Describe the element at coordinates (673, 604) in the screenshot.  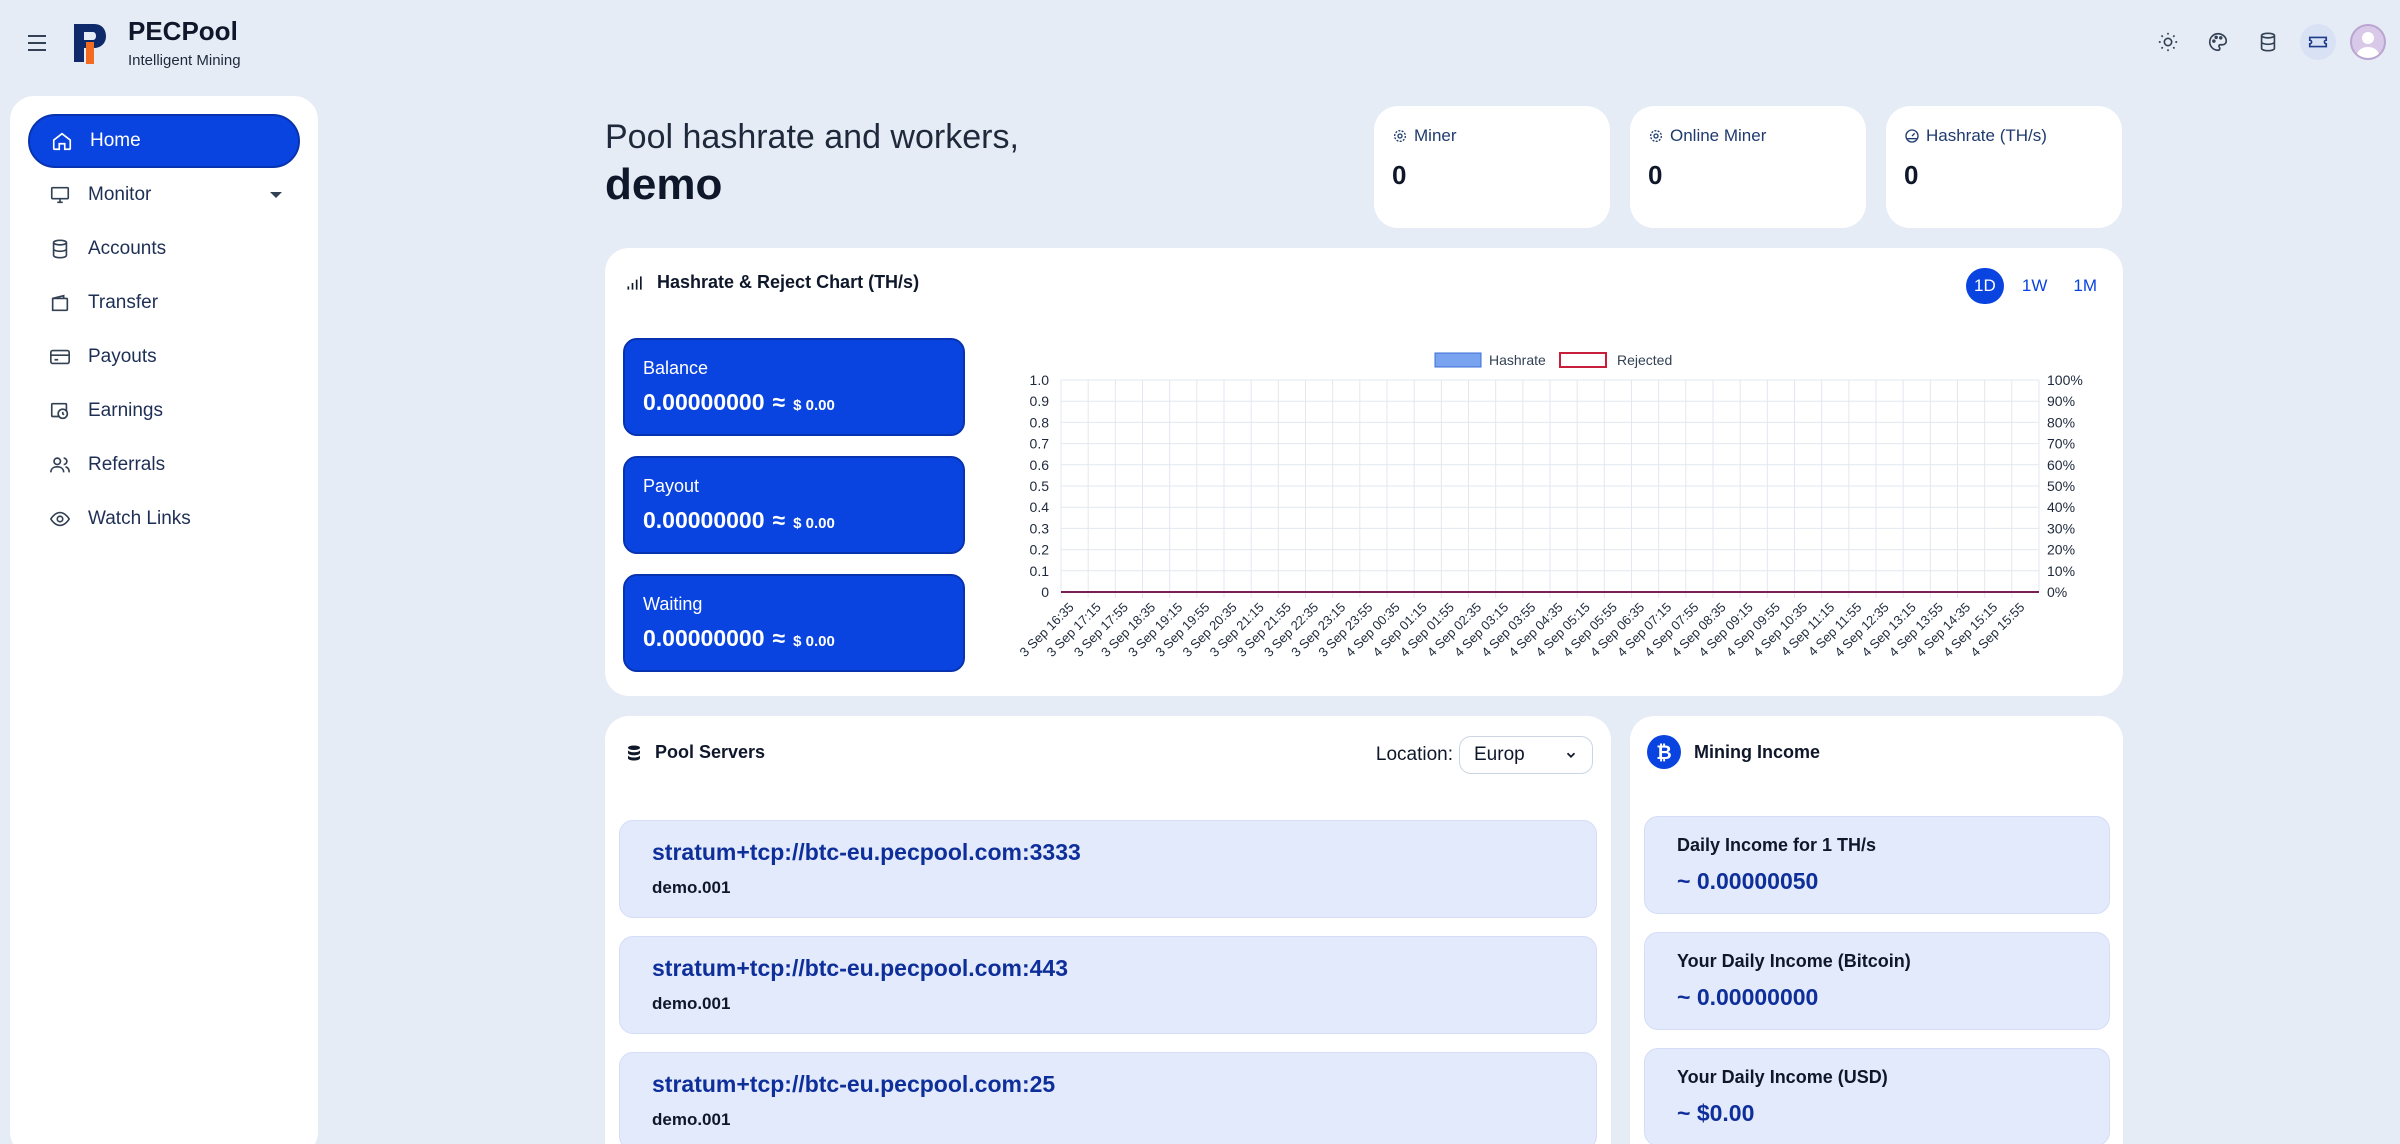
I see `waiting-label: Waiting` at that location.